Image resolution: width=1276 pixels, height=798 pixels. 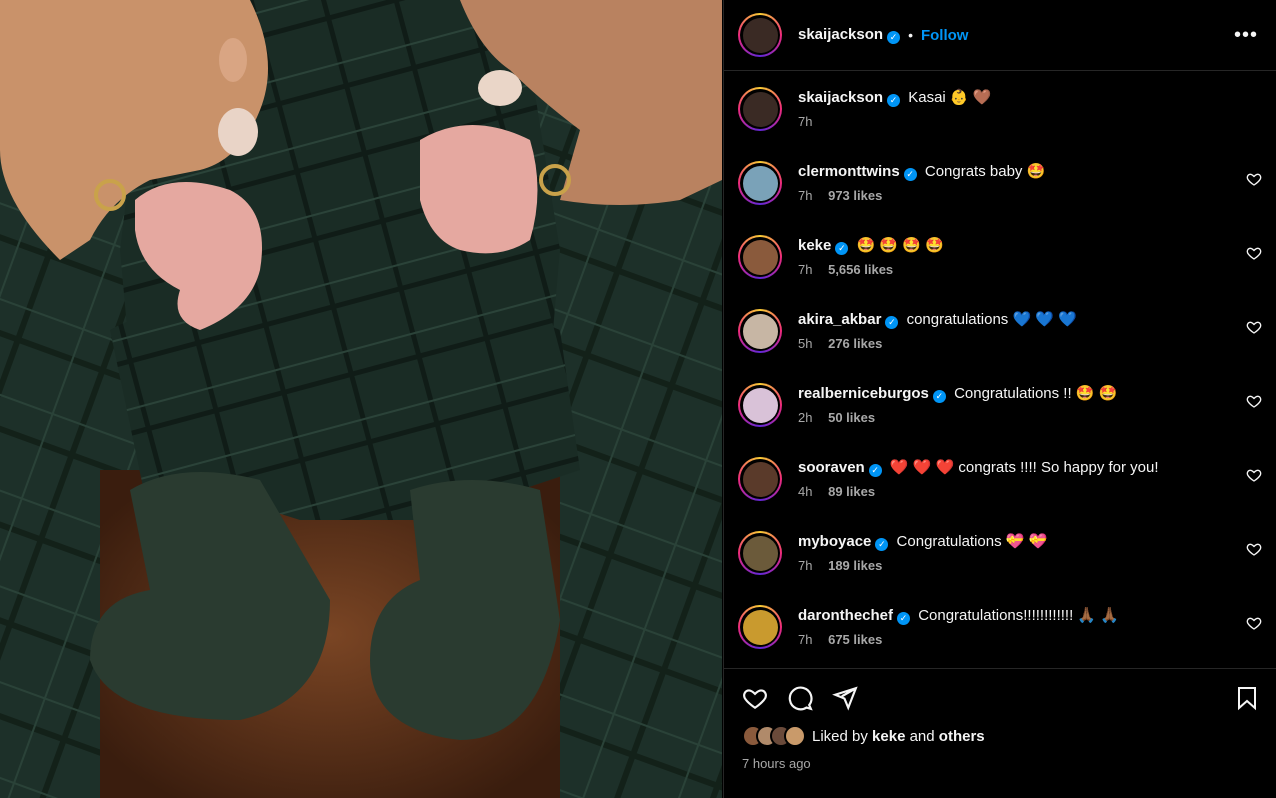 I want to click on post-actions: Liked by keke and others 7 hours ago, so click(x=1000, y=719).